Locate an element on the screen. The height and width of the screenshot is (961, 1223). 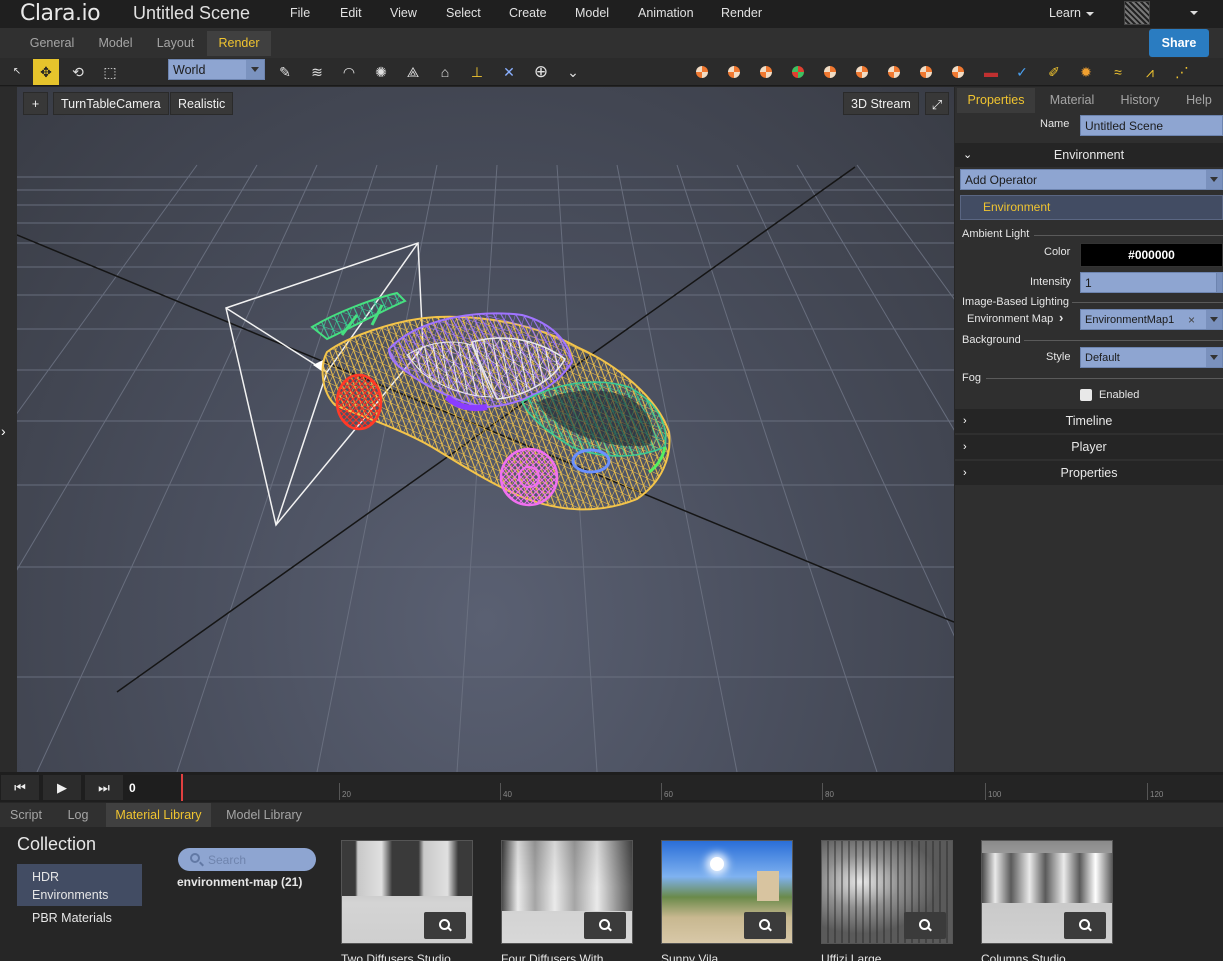
transform-gizmo-icon: ⊥ is located at coordinates (477, 72).